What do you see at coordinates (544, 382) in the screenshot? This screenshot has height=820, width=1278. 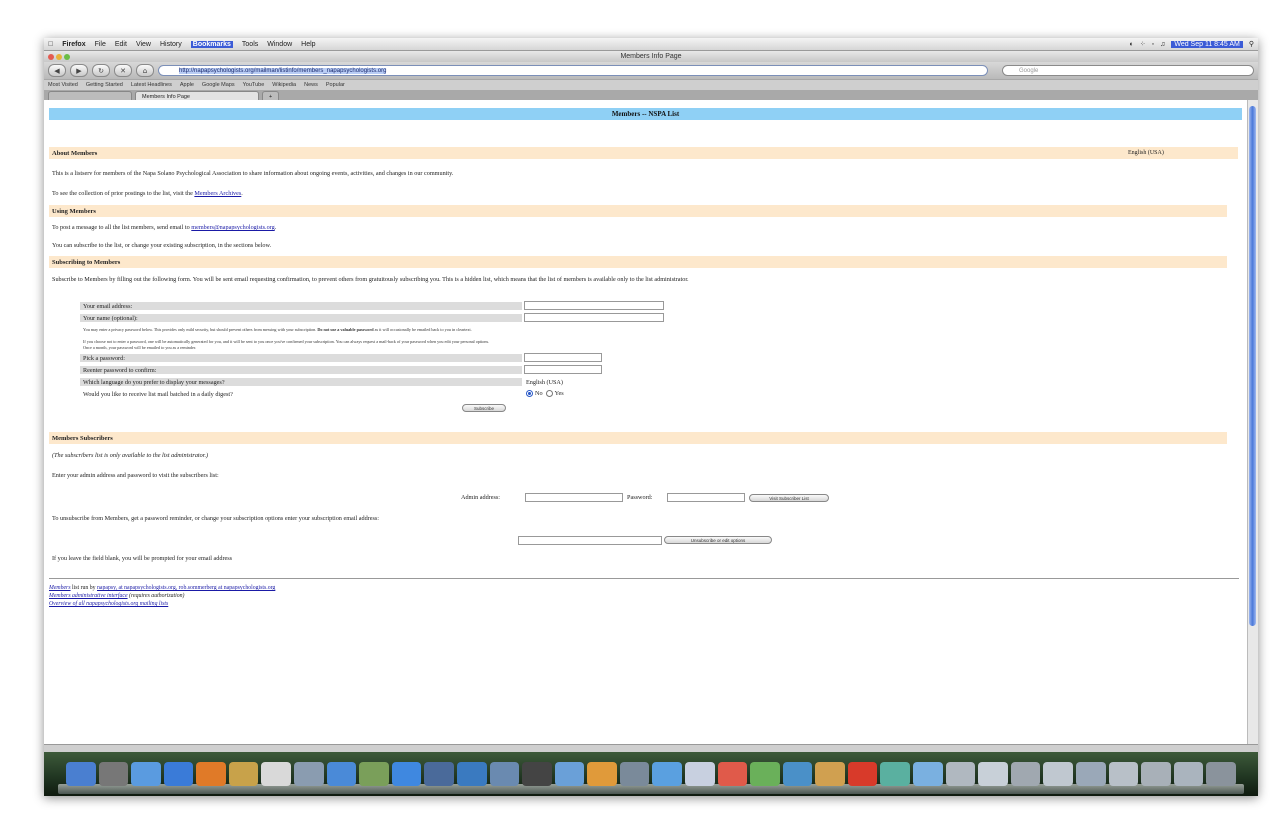 I see `language-value: English (USA)` at bounding box center [544, 382].